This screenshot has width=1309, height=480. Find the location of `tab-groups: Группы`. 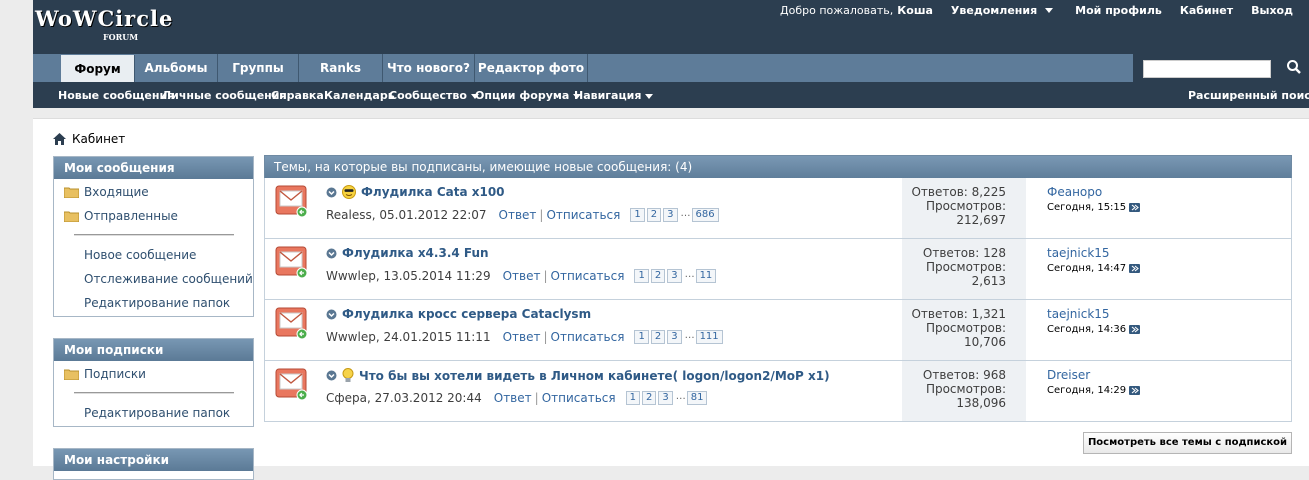

tab-groups: Группы is located at coordinates (258, 68).